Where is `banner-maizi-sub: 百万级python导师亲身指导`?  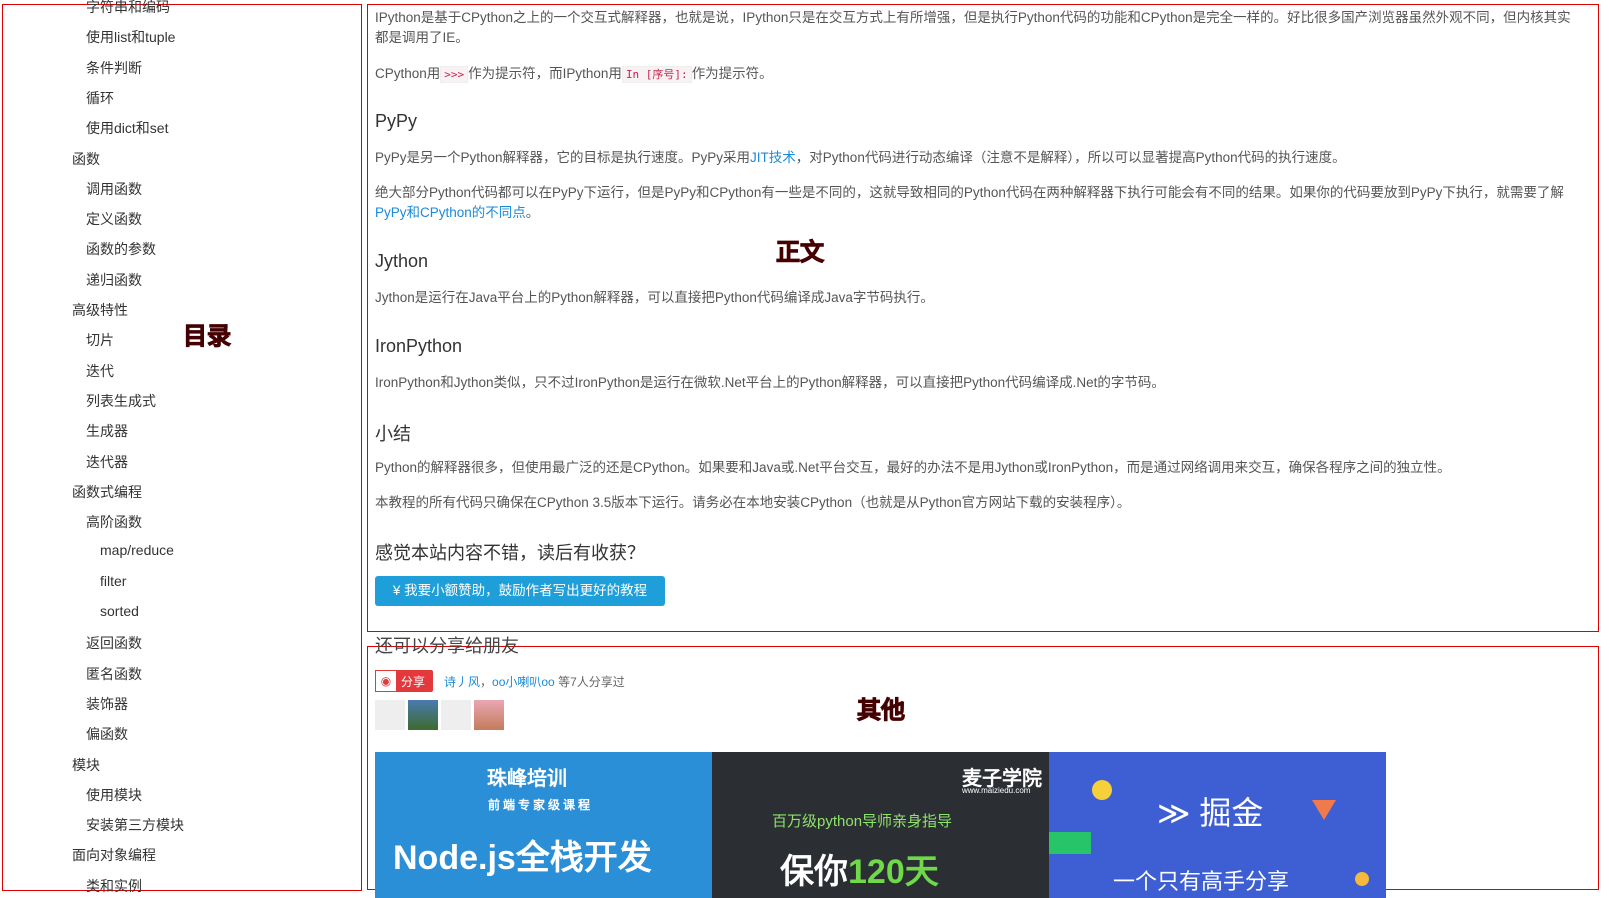
banner-maizi-sub: 百万级python导师亲身指导 is located at coordinates (862, 821).